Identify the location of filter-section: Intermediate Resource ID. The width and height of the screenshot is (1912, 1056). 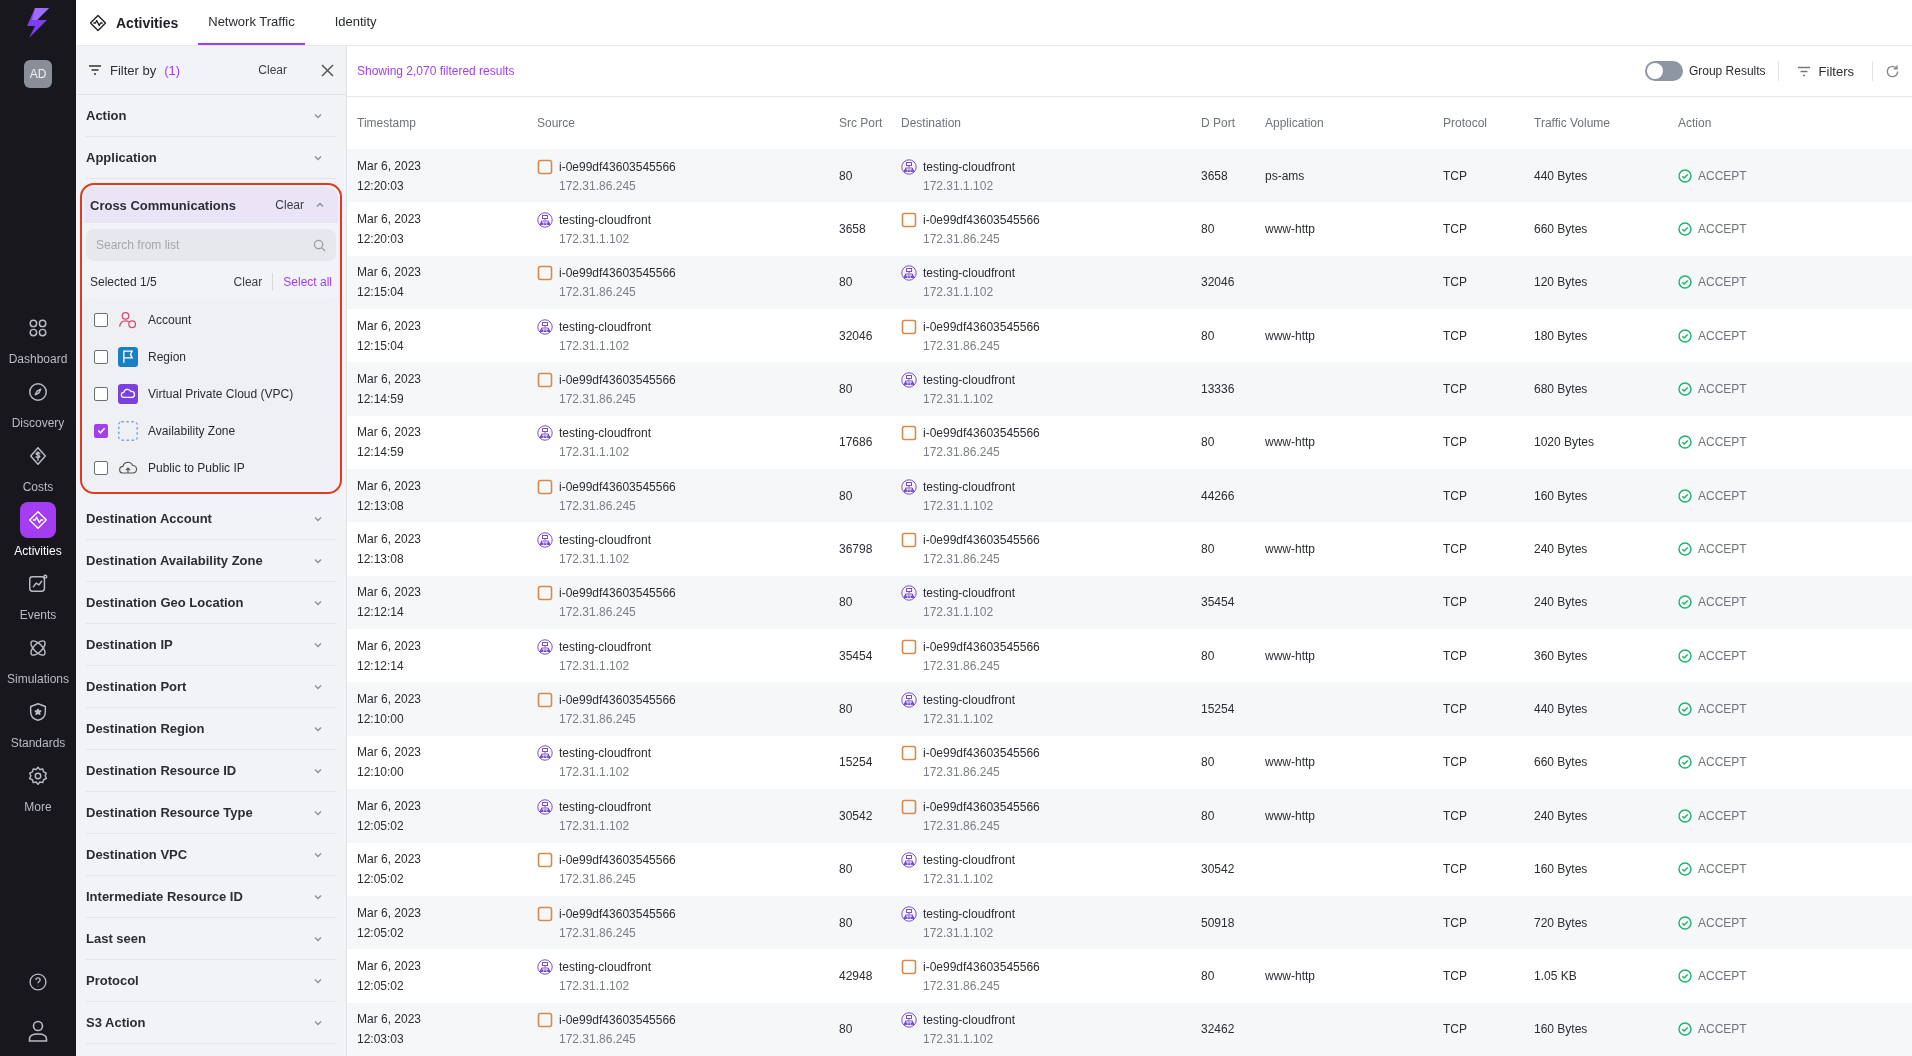
(211, 897).